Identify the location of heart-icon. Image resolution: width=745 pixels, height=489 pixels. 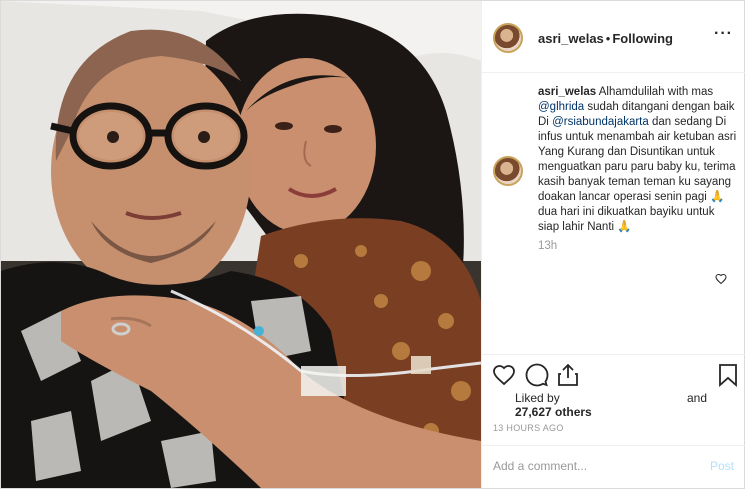
(504, 375).